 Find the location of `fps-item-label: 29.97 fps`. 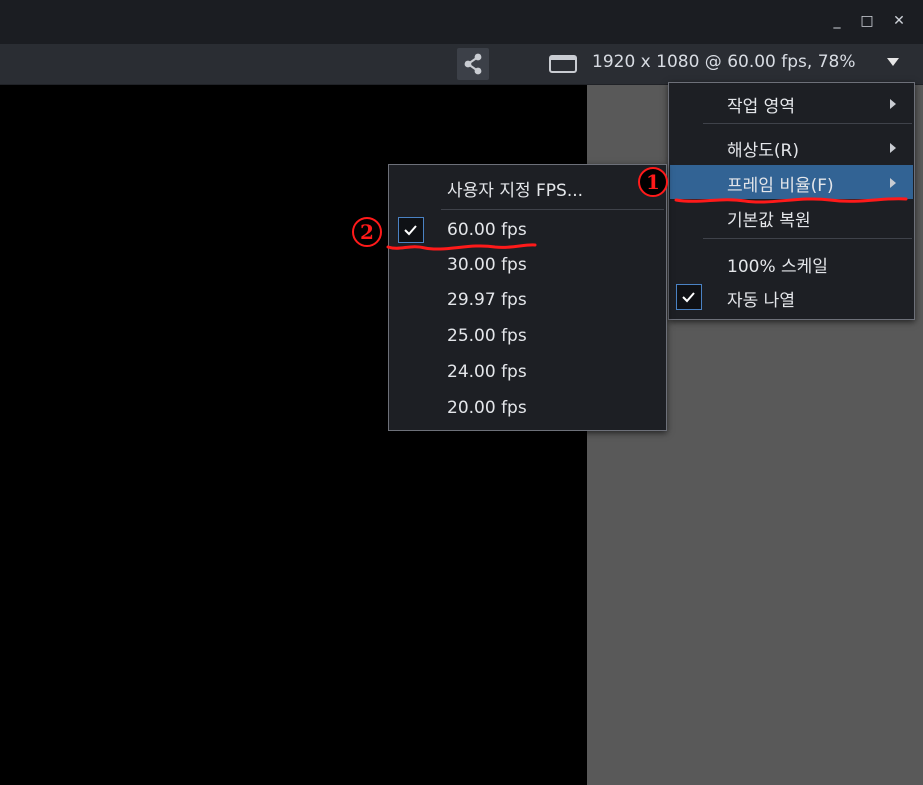

fps-item-label: 29.97 fps is located at coordinates (487, 300).